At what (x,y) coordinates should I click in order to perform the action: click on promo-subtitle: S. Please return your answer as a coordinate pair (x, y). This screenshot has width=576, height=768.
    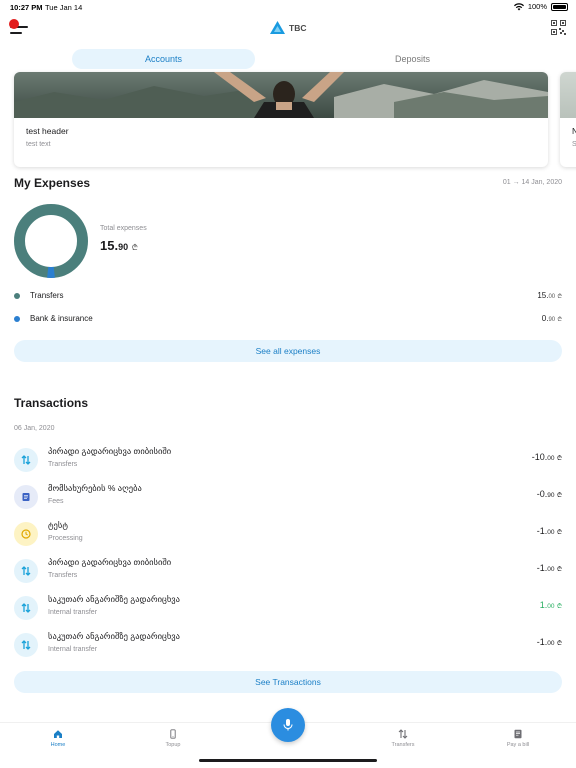
    Looking at the image, I should click on (574, 144).